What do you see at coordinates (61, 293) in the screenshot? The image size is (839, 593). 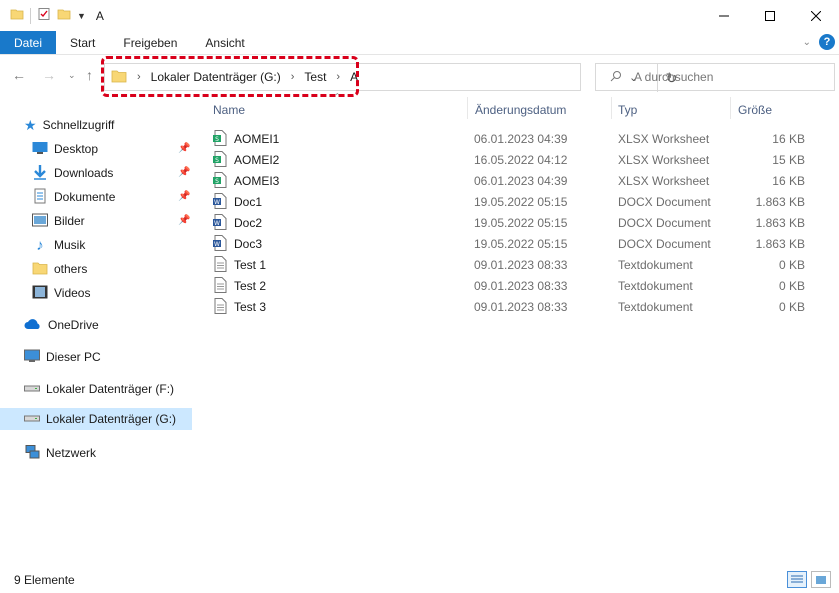 I see `sidebar-item-videos: Videos` at bounding box center [61, 293].